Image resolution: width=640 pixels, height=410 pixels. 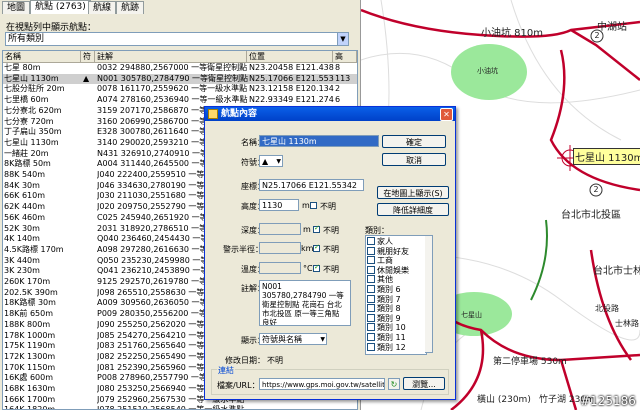 I want to click on altitude-unit: m, so click(x=306, y=205).